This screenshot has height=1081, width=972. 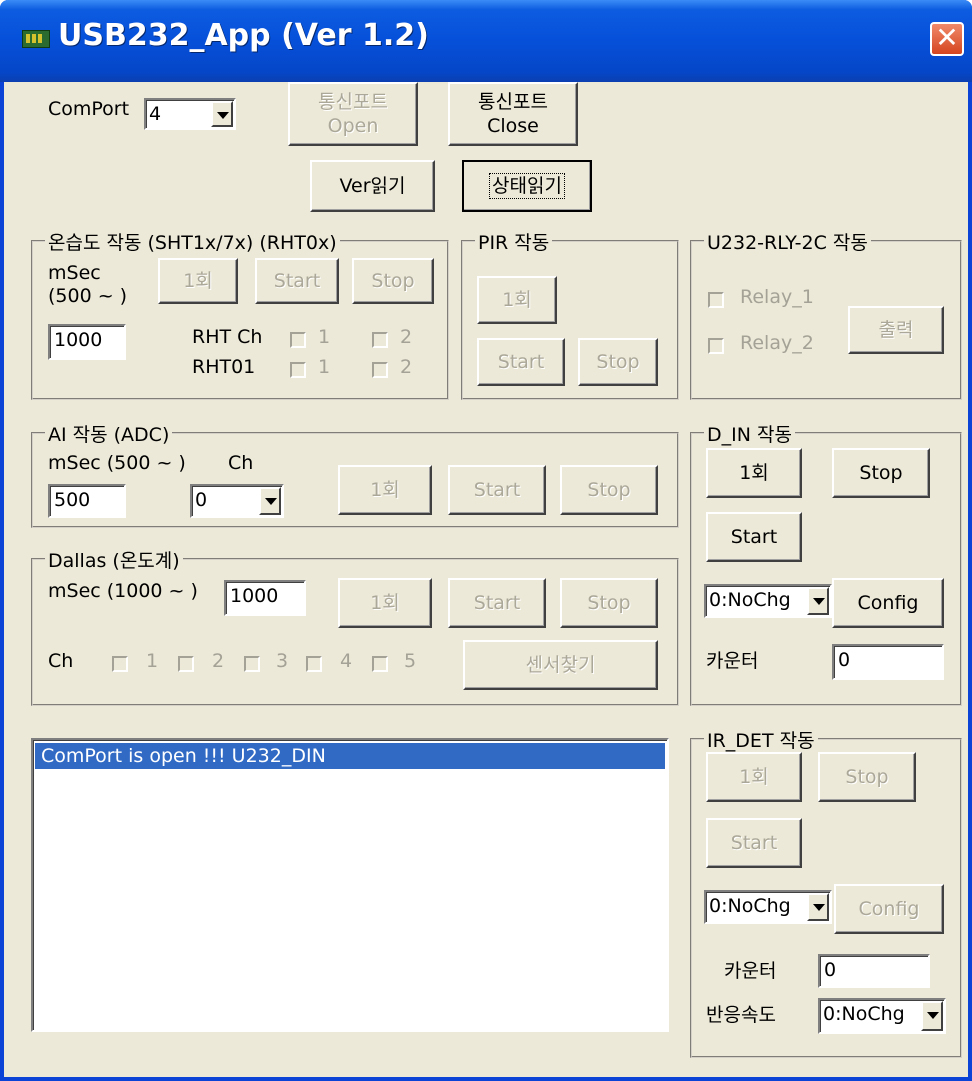 I want to click on close-button: ✕, so click(x=947, y=38).